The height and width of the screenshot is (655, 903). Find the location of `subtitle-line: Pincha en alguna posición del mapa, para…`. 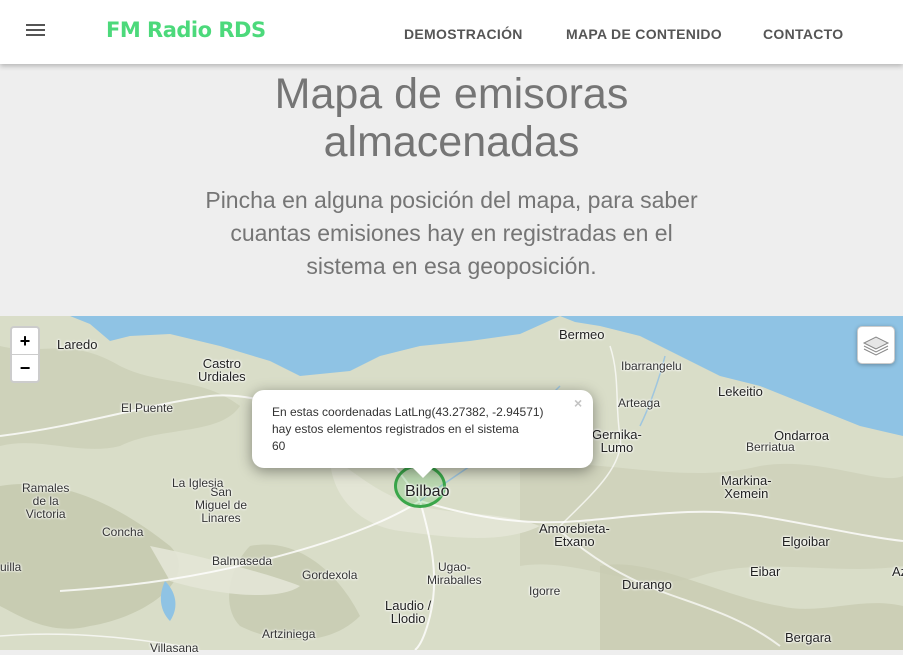

subtitle-line: Pincha en alguna posición del mapa, para… is located at coordinates (451, 200).